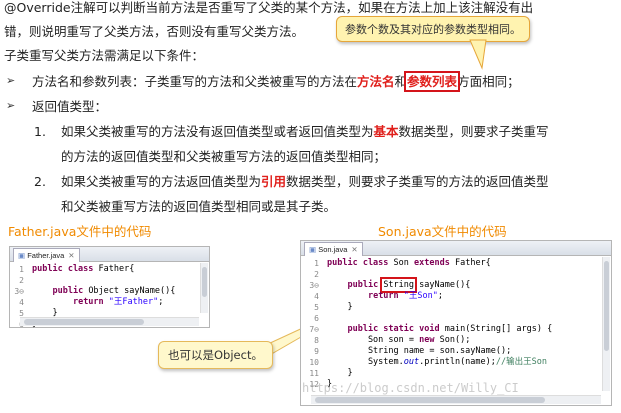  I want to click on code-token: String name = son.sayName();, so click(419, 351).